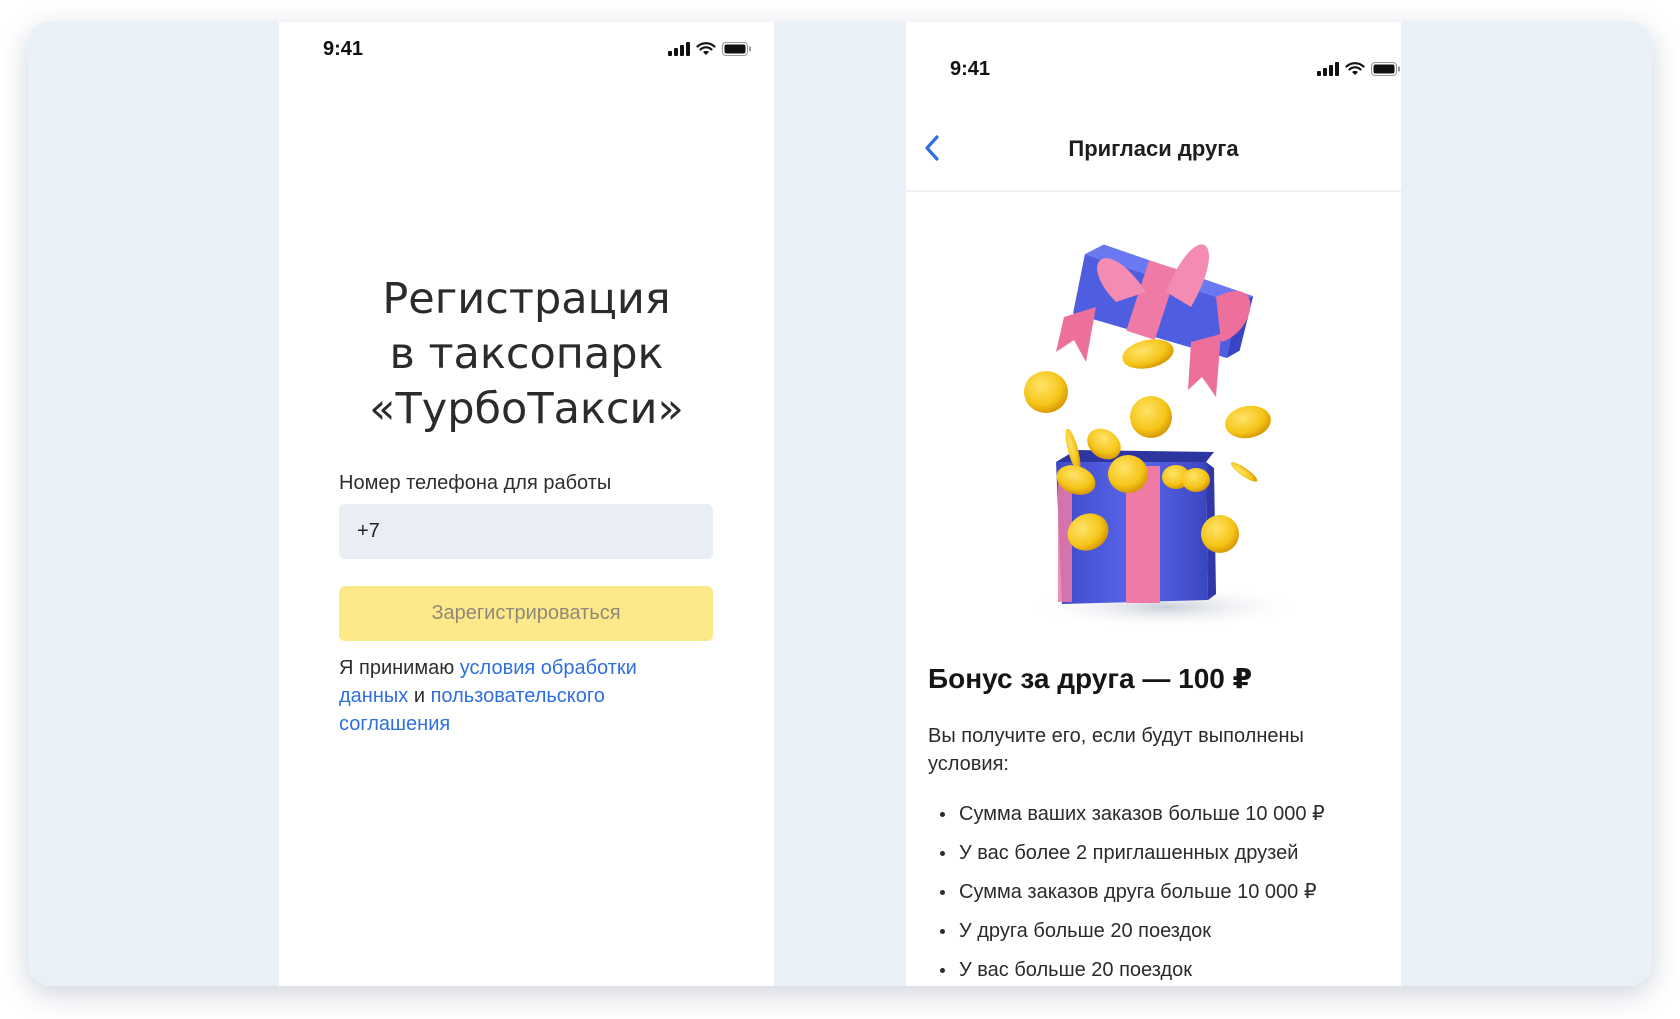 This screenshot has width=1680, height=1019. What do you see at coordinates (419, 696) in the screenshot?
I see `terms-middle: и` at bounding box center [419, 696].